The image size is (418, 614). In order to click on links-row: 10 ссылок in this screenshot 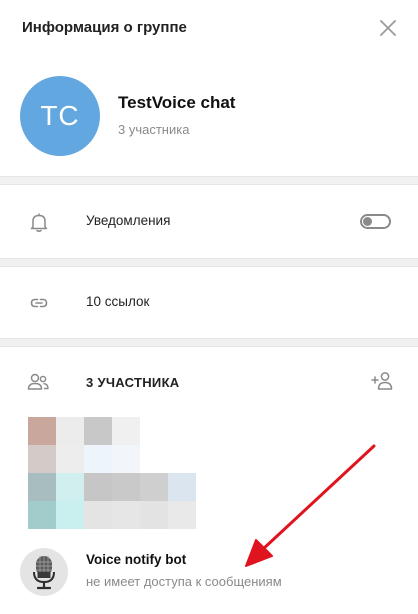, I will do `click(209, 303)`.